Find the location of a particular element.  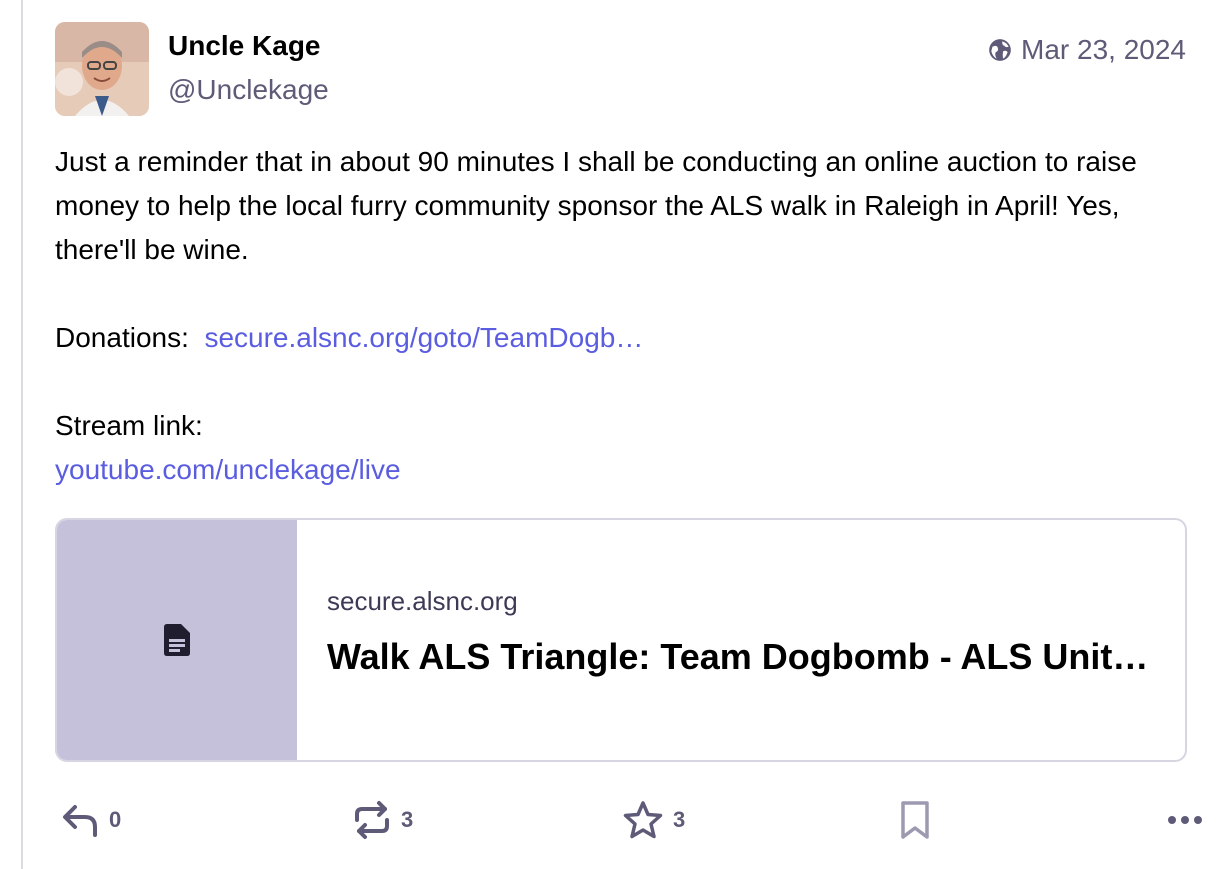

document-icon is located at coordinates (177, 640).